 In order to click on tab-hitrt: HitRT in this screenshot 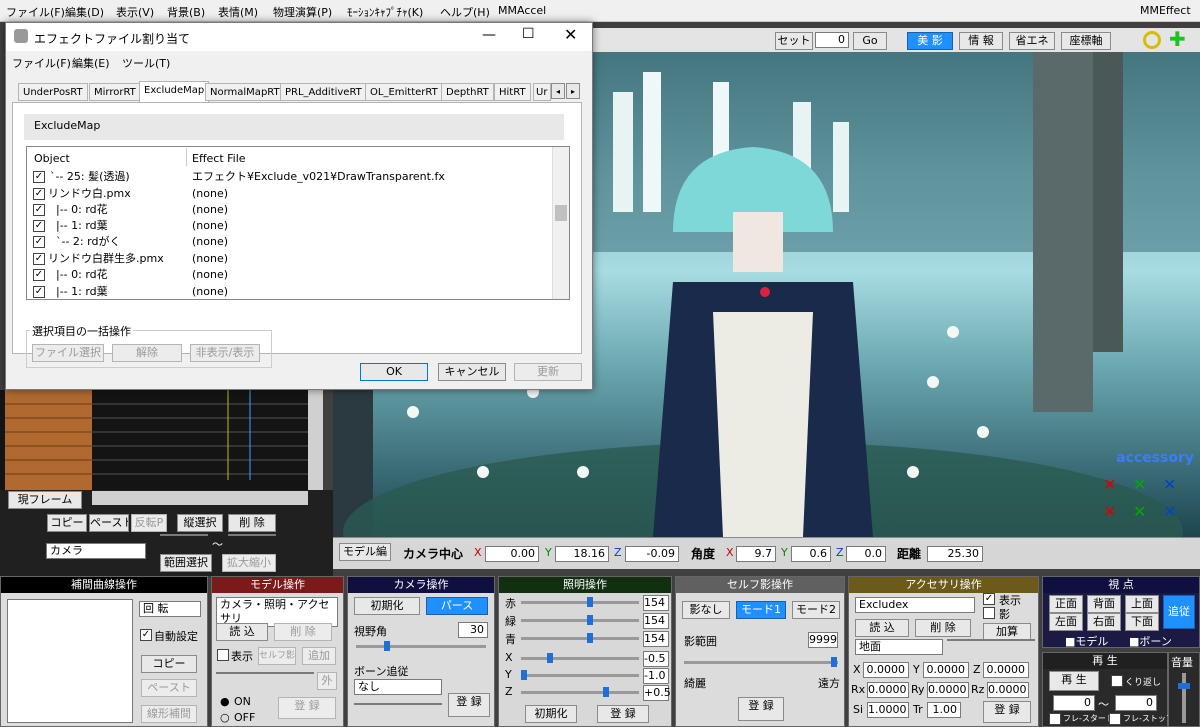, I will do `click(512, 92)`.